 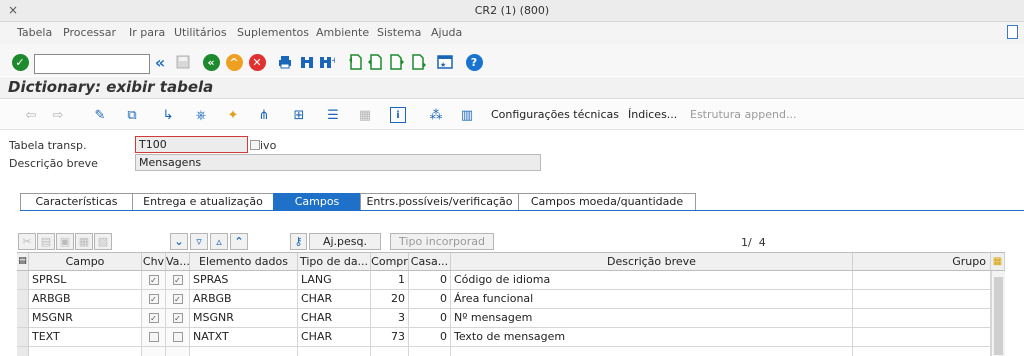 I want to click on table-cell-campo: ARBGB, so click(x=85, y=299).